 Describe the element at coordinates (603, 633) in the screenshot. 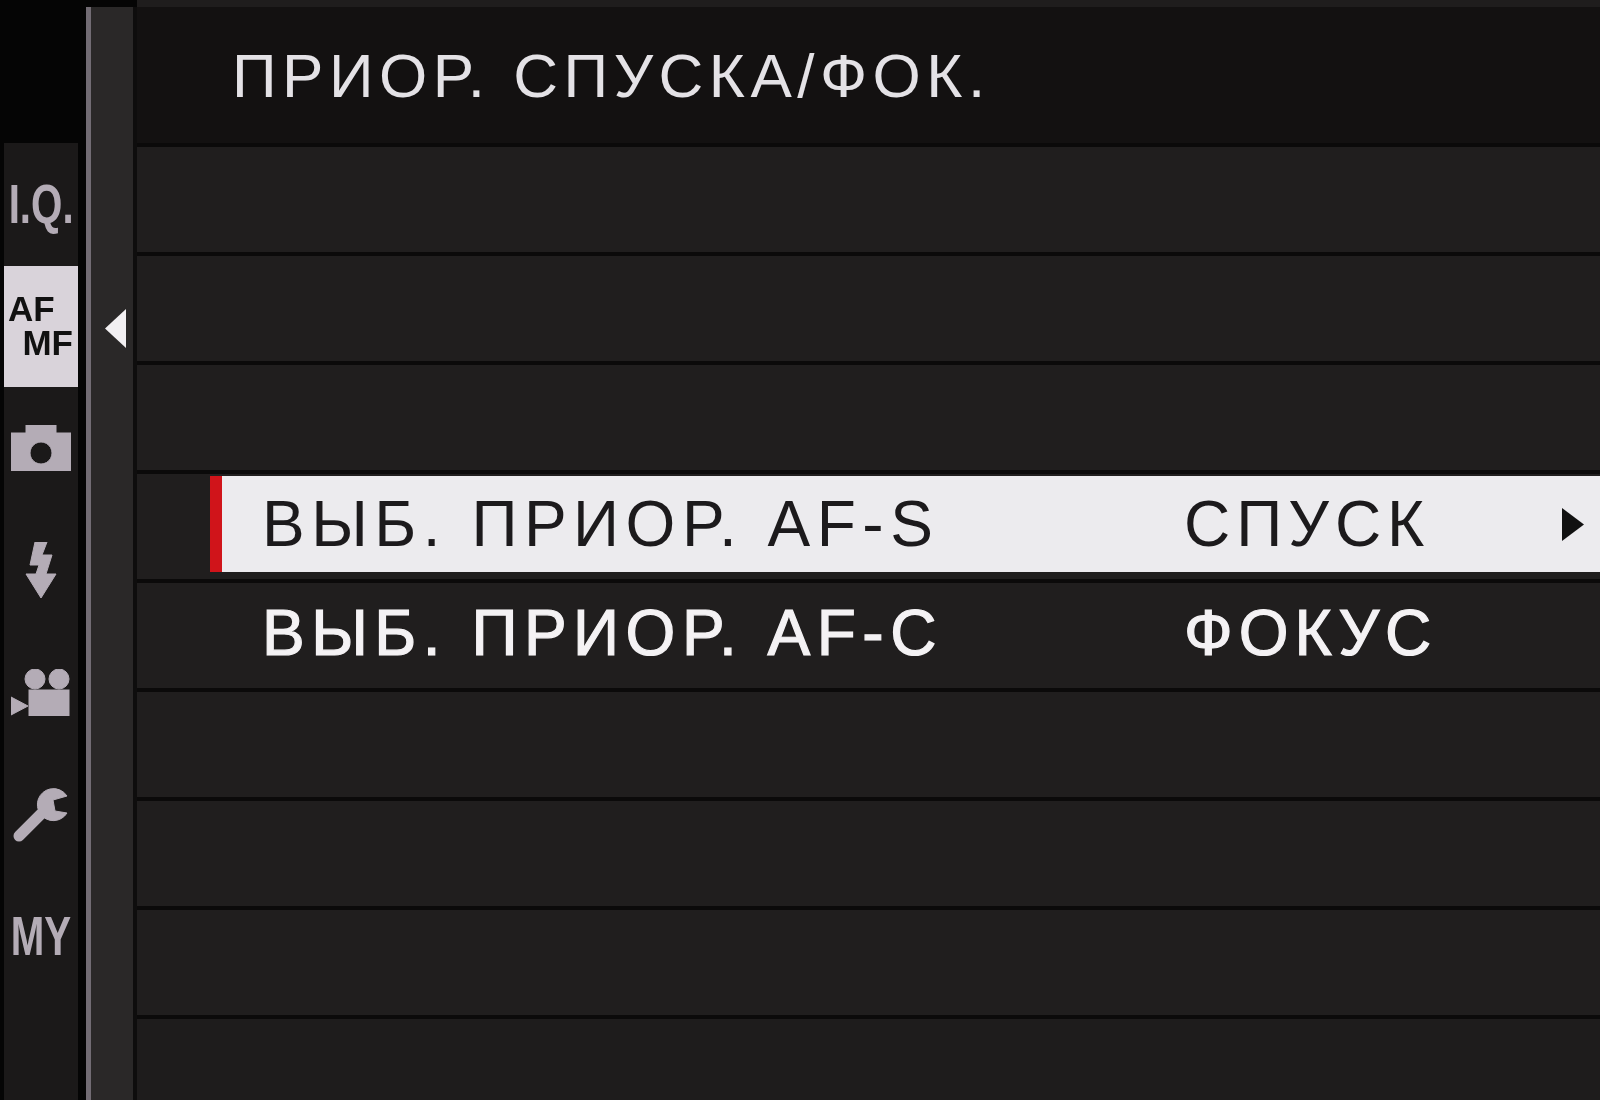

I see `setting-label: ВЫБ. ПРИОР. AF-C` at that location.